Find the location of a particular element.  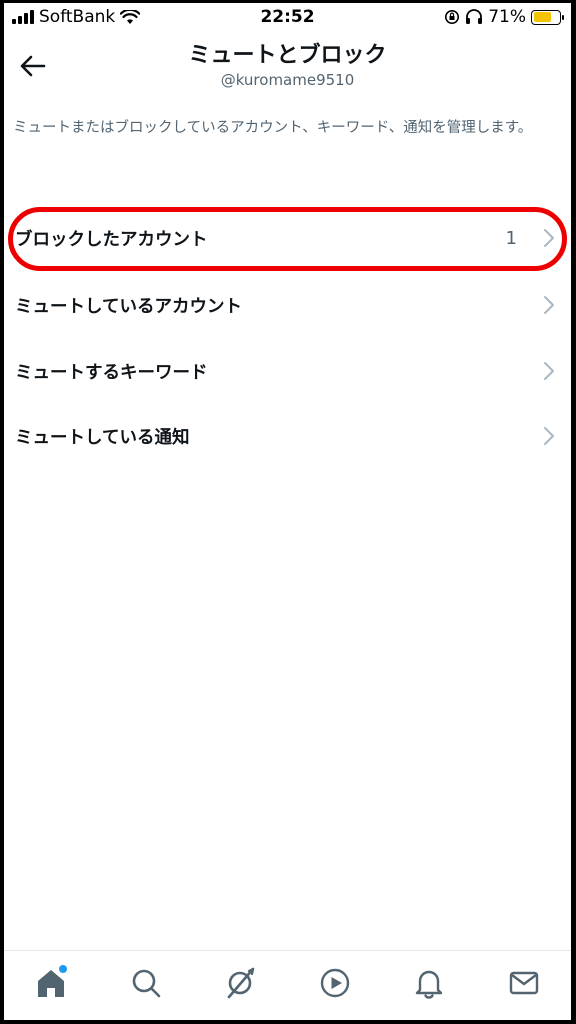

tab-notifications is located at coordinates (429, 983).